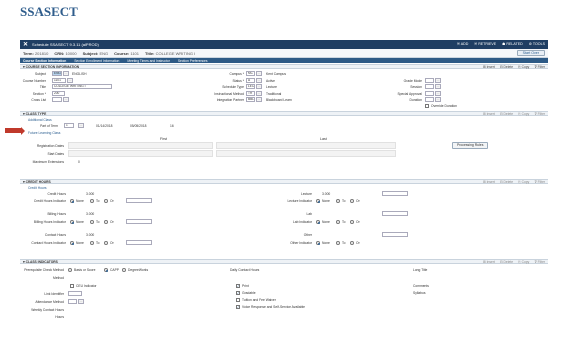  I want to click on comments-label: Comments, so click(421, 286).